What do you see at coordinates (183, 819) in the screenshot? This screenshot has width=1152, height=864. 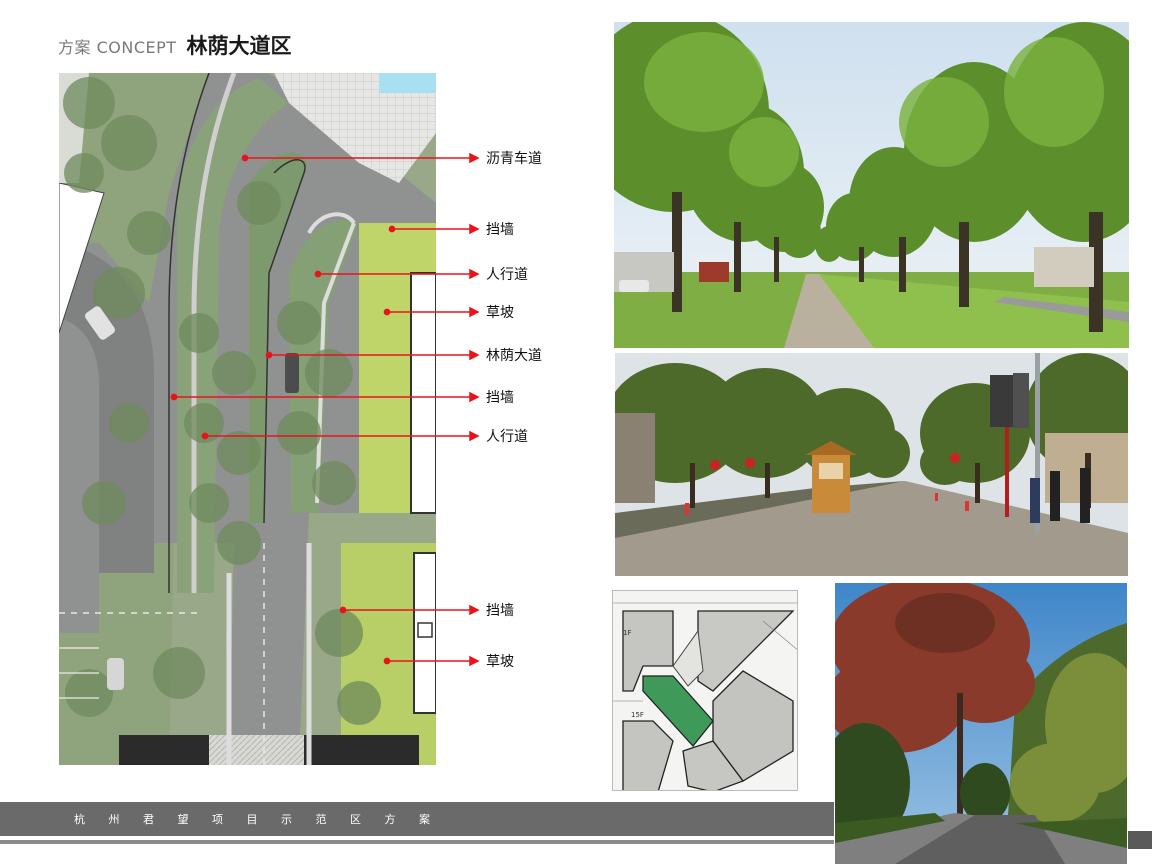 I see `footer-char: 望` at bounding box center [183, 819].